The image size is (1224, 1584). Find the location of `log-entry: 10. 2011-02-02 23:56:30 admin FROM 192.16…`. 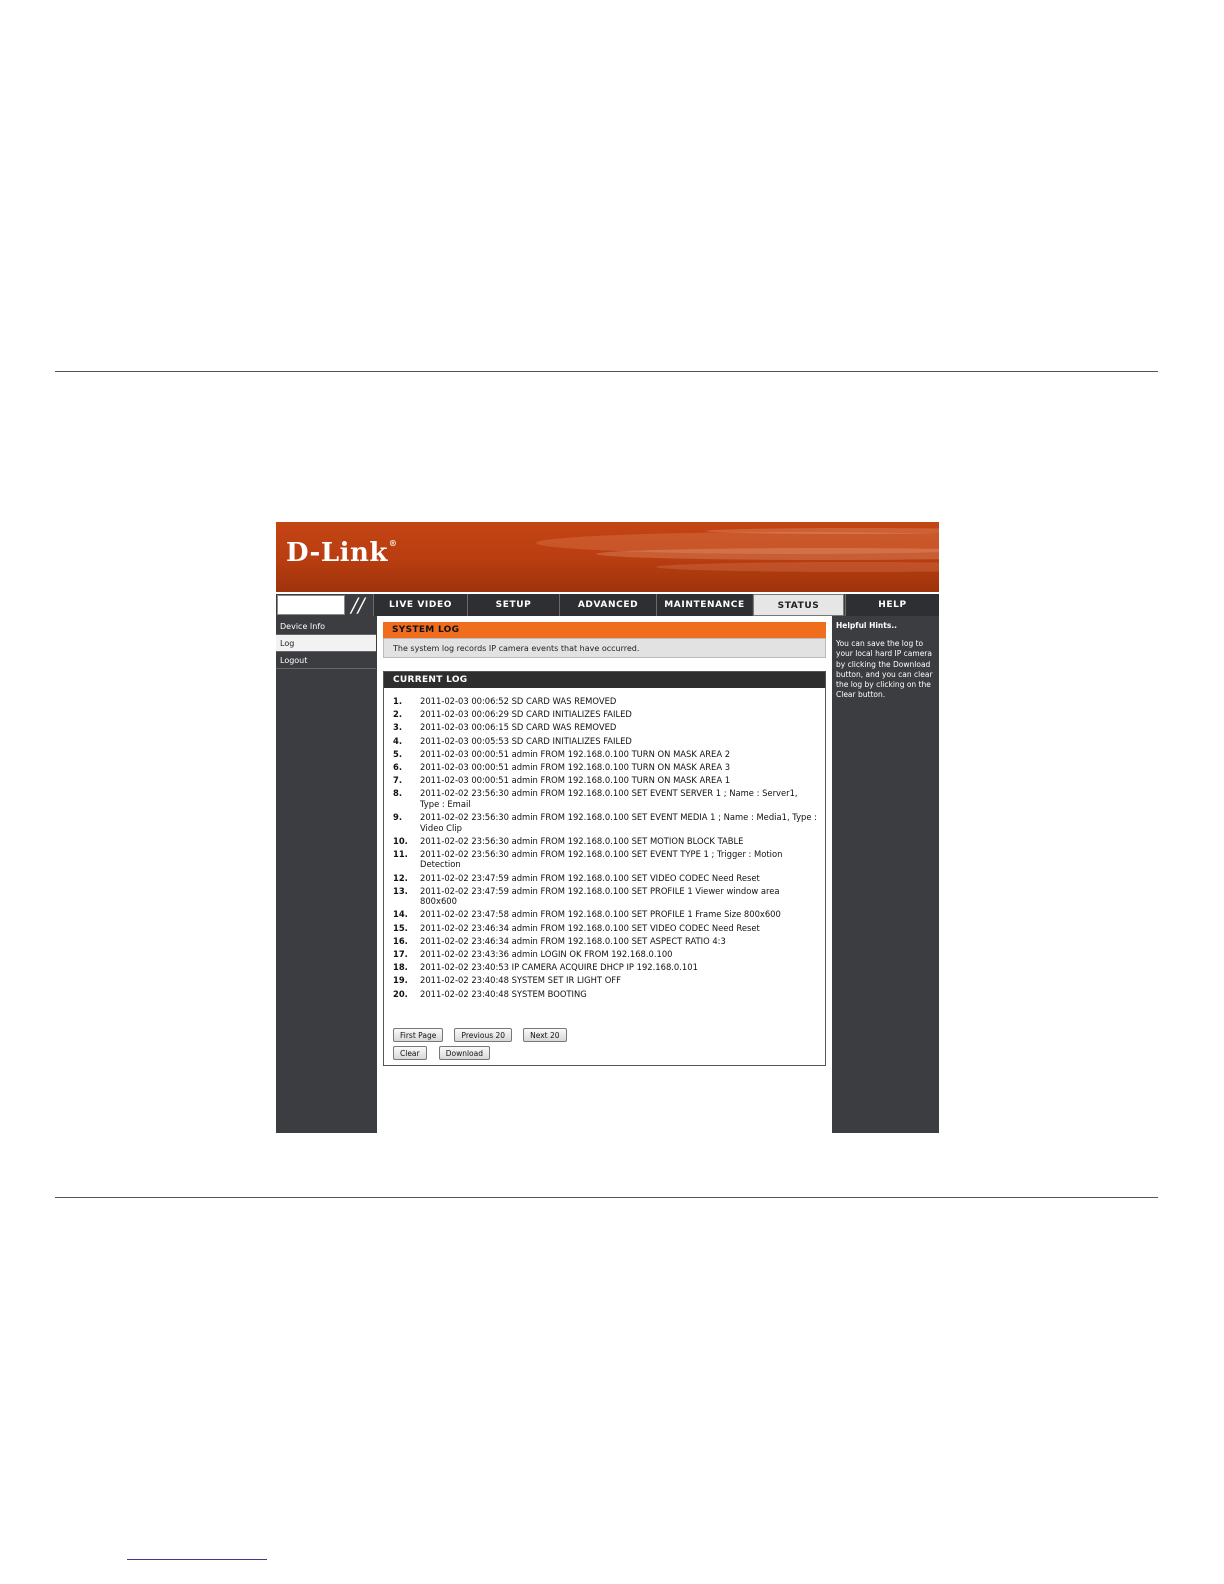

log-entry: 10. 2011-02-02 23:56:30 admin FROM 192.16… is located at coordinates (605, 841).